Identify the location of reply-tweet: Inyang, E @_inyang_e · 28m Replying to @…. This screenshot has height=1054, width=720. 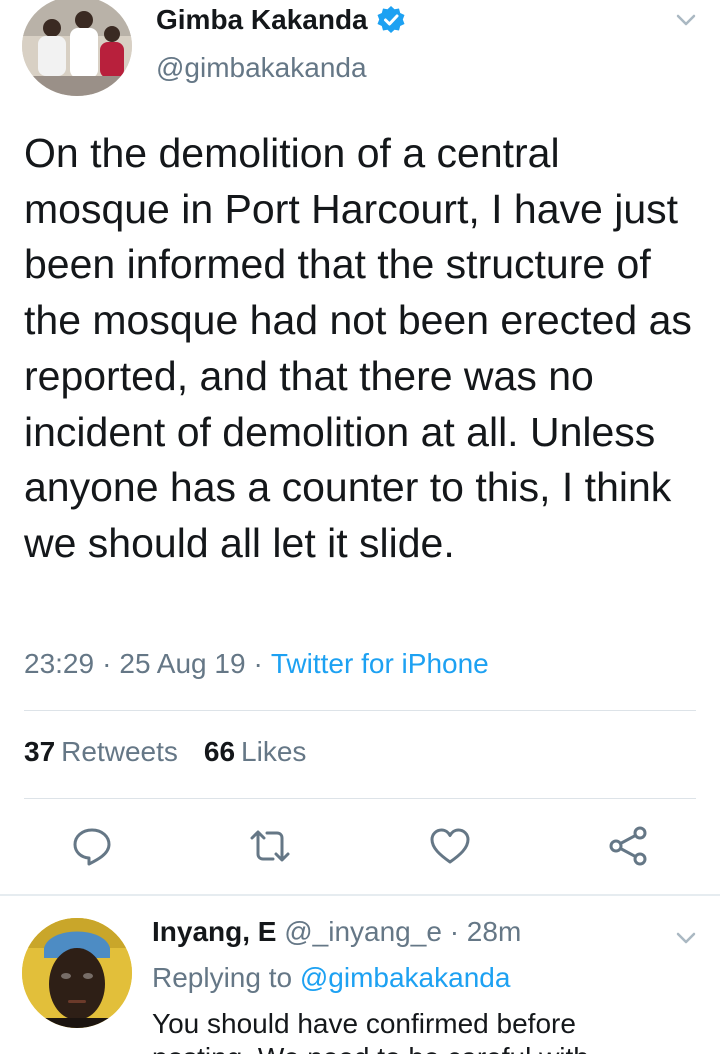
(360, 975).